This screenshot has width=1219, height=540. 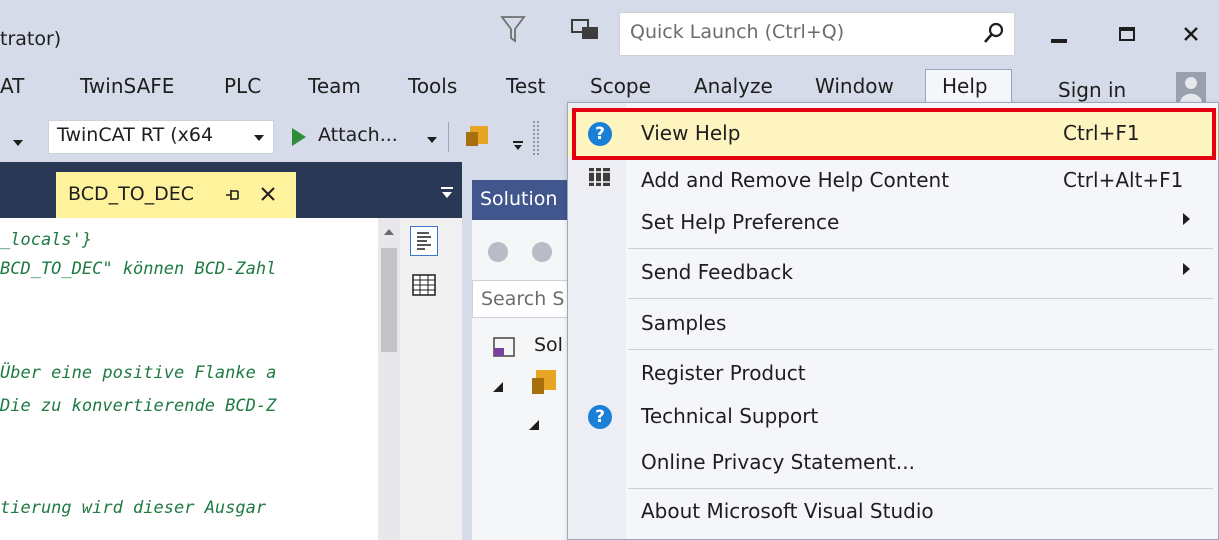 I want to click on maximize-icon, so click(x=1127, y=34).